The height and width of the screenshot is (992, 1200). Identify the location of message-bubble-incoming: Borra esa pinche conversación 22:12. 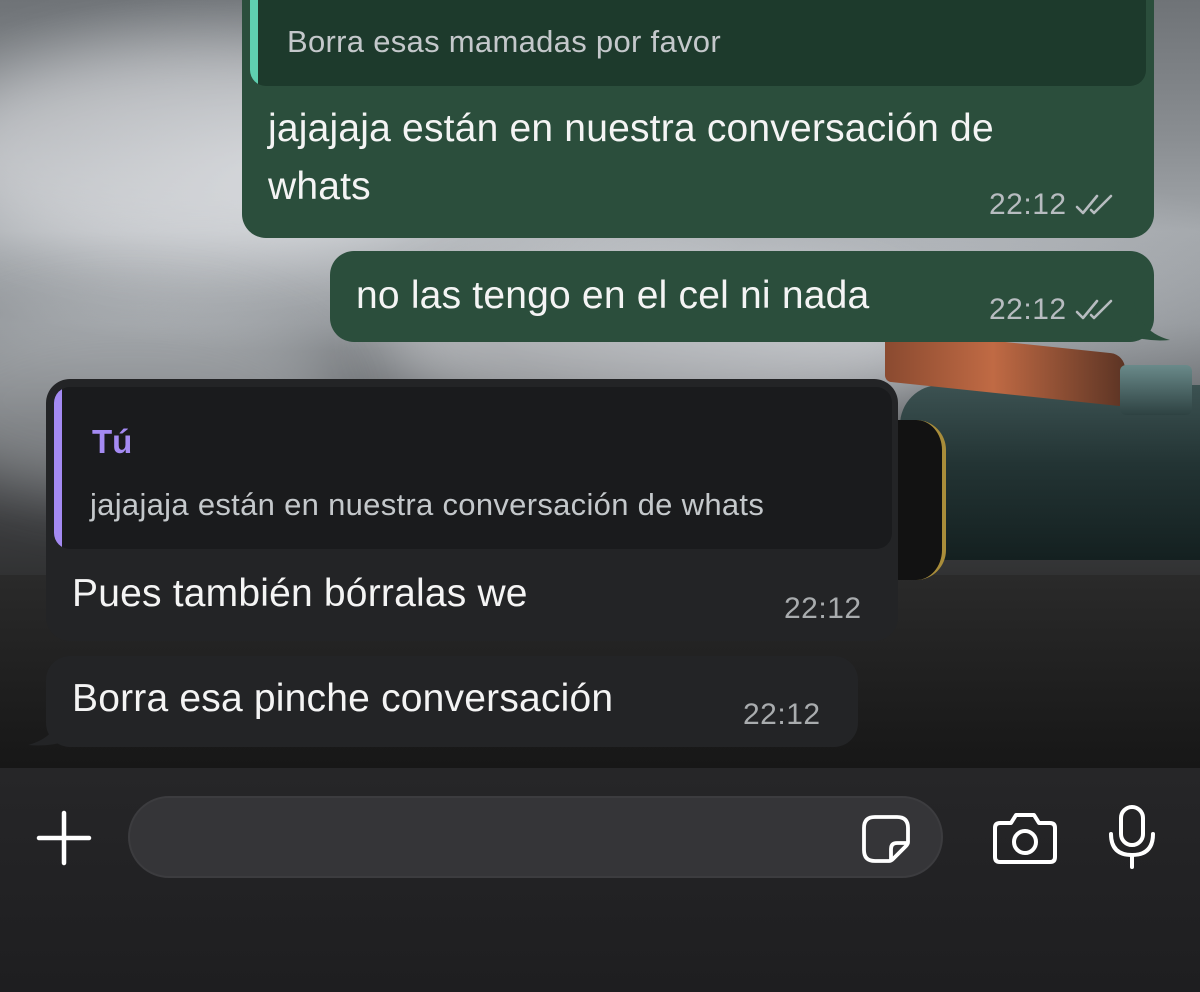
(452, 701).